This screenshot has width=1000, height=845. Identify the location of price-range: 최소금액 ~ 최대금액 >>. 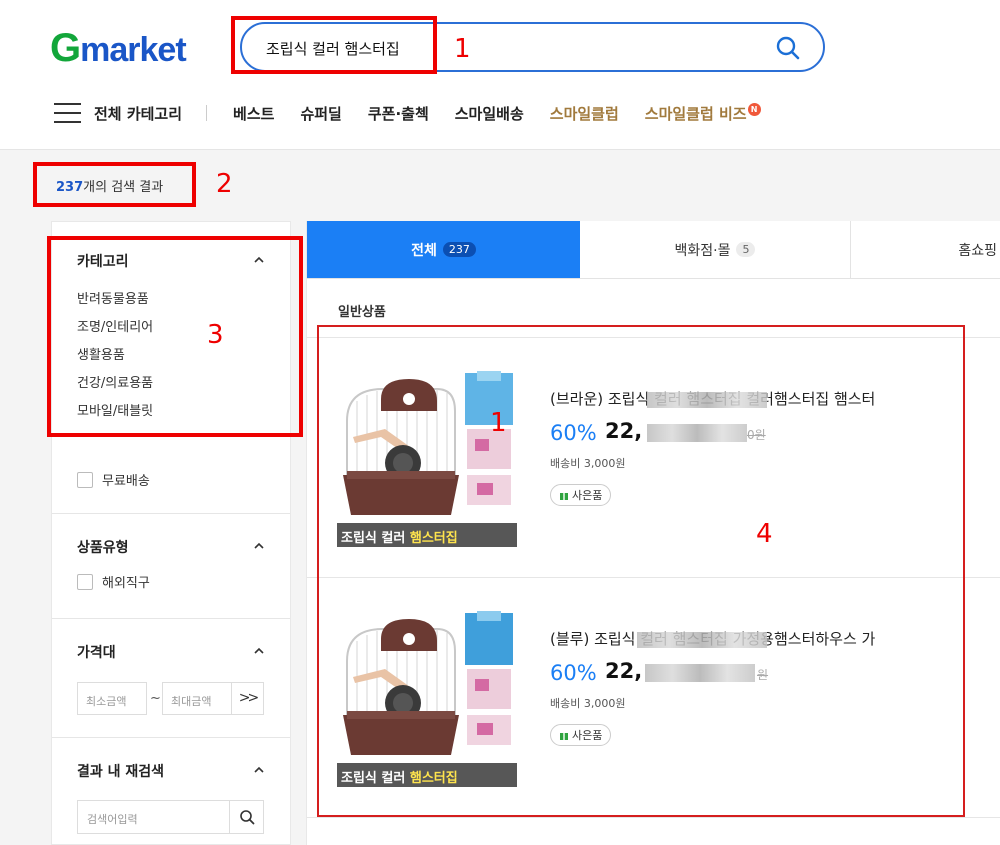
(172, 699).